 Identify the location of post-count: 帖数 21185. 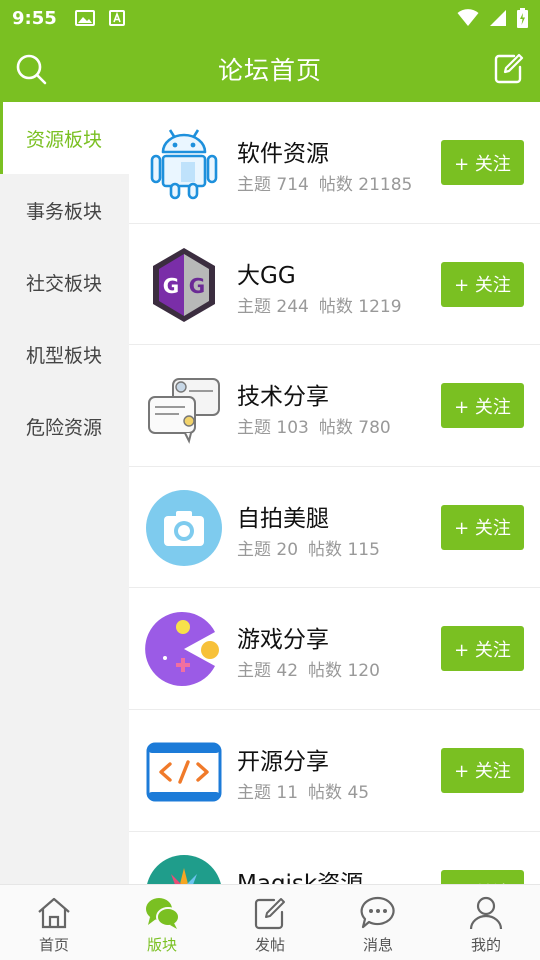
(365, 185).